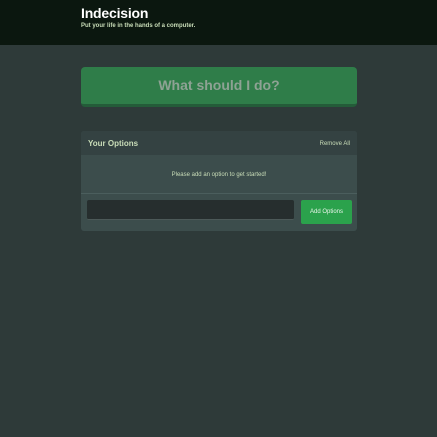 This screenshot has height=437, width=437. I want to click on options-header: Your Options Remove All, so click(219, 143).